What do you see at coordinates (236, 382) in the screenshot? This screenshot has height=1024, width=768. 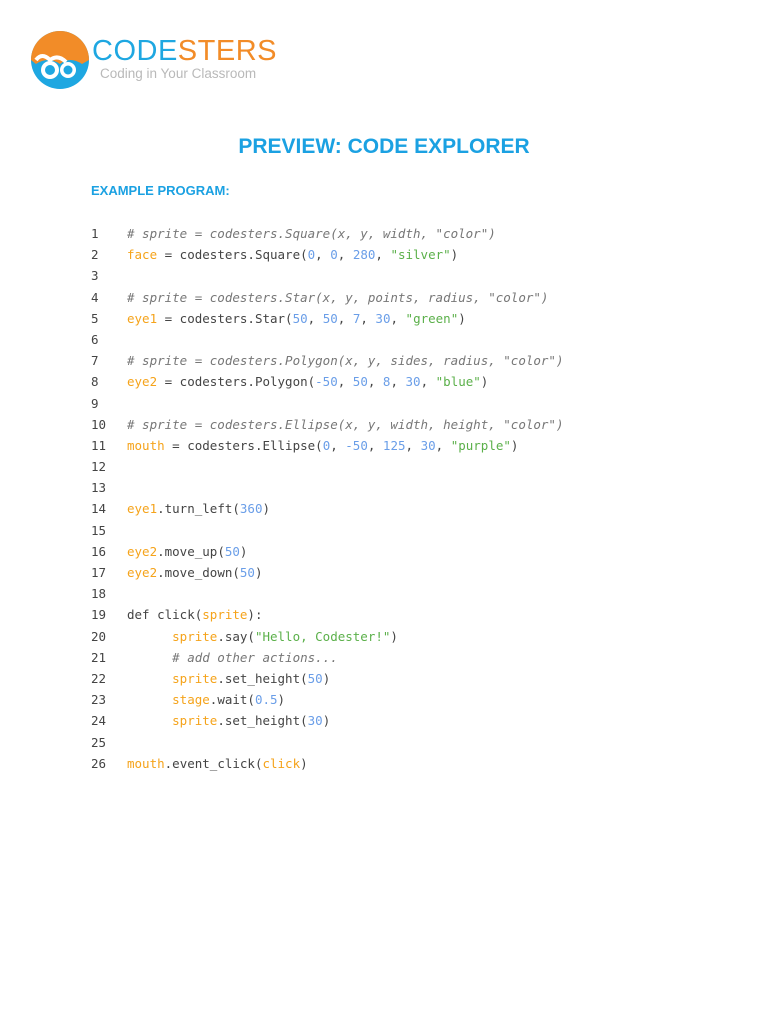 I see `code-text: = codesters.Polygon(` at bounding box center [236, 382].